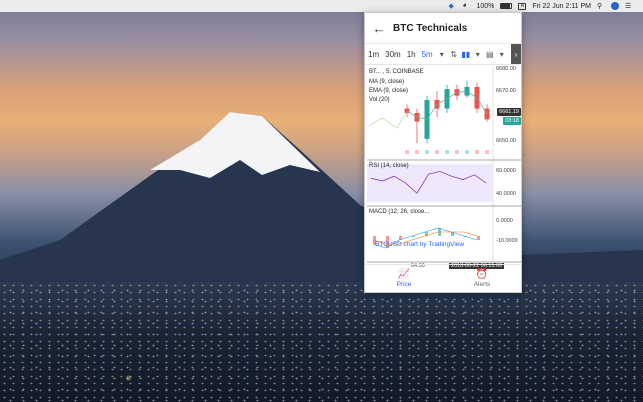  Describe the element at coordinates (506, 194) in the screenshot. I see `rsi-axis-low: 40.0000` at that location.